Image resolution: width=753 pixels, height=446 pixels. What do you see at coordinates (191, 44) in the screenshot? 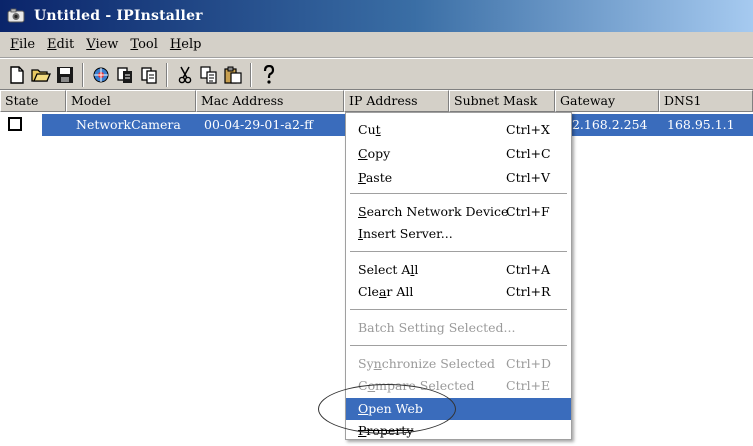
I see `menu-help-label: elp` at bounding box center [191, 44].